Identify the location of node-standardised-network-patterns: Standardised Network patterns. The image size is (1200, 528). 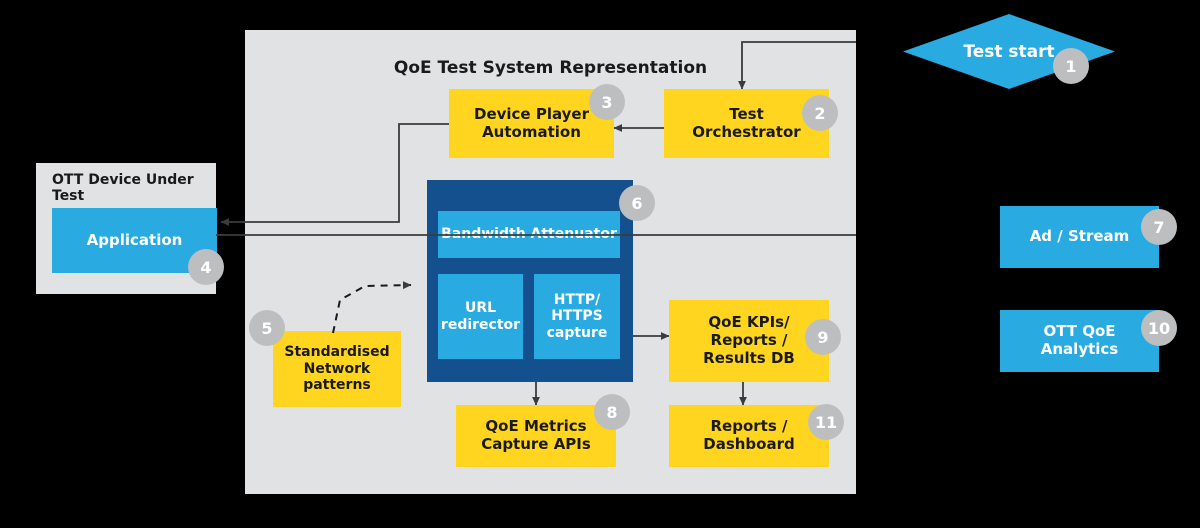
(337, 369).